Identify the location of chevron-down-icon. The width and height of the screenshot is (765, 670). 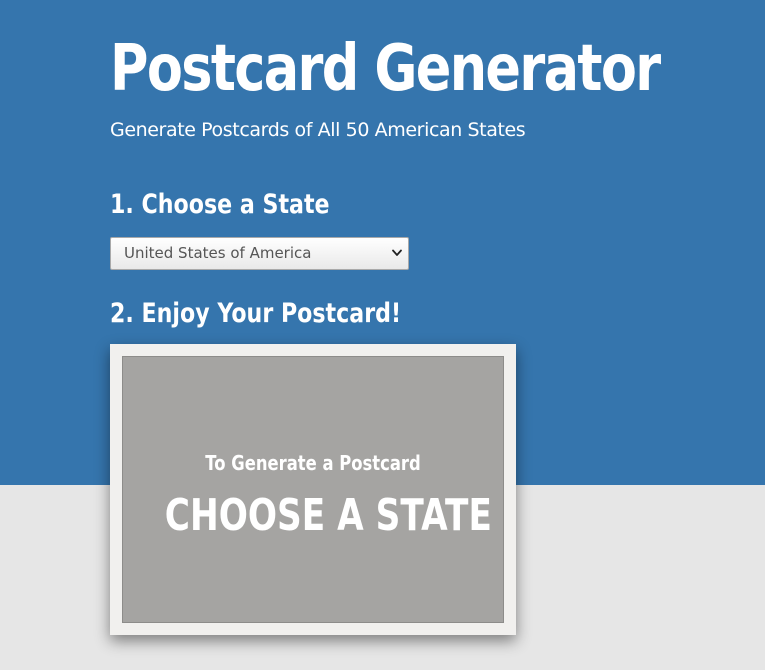
(397, 252).